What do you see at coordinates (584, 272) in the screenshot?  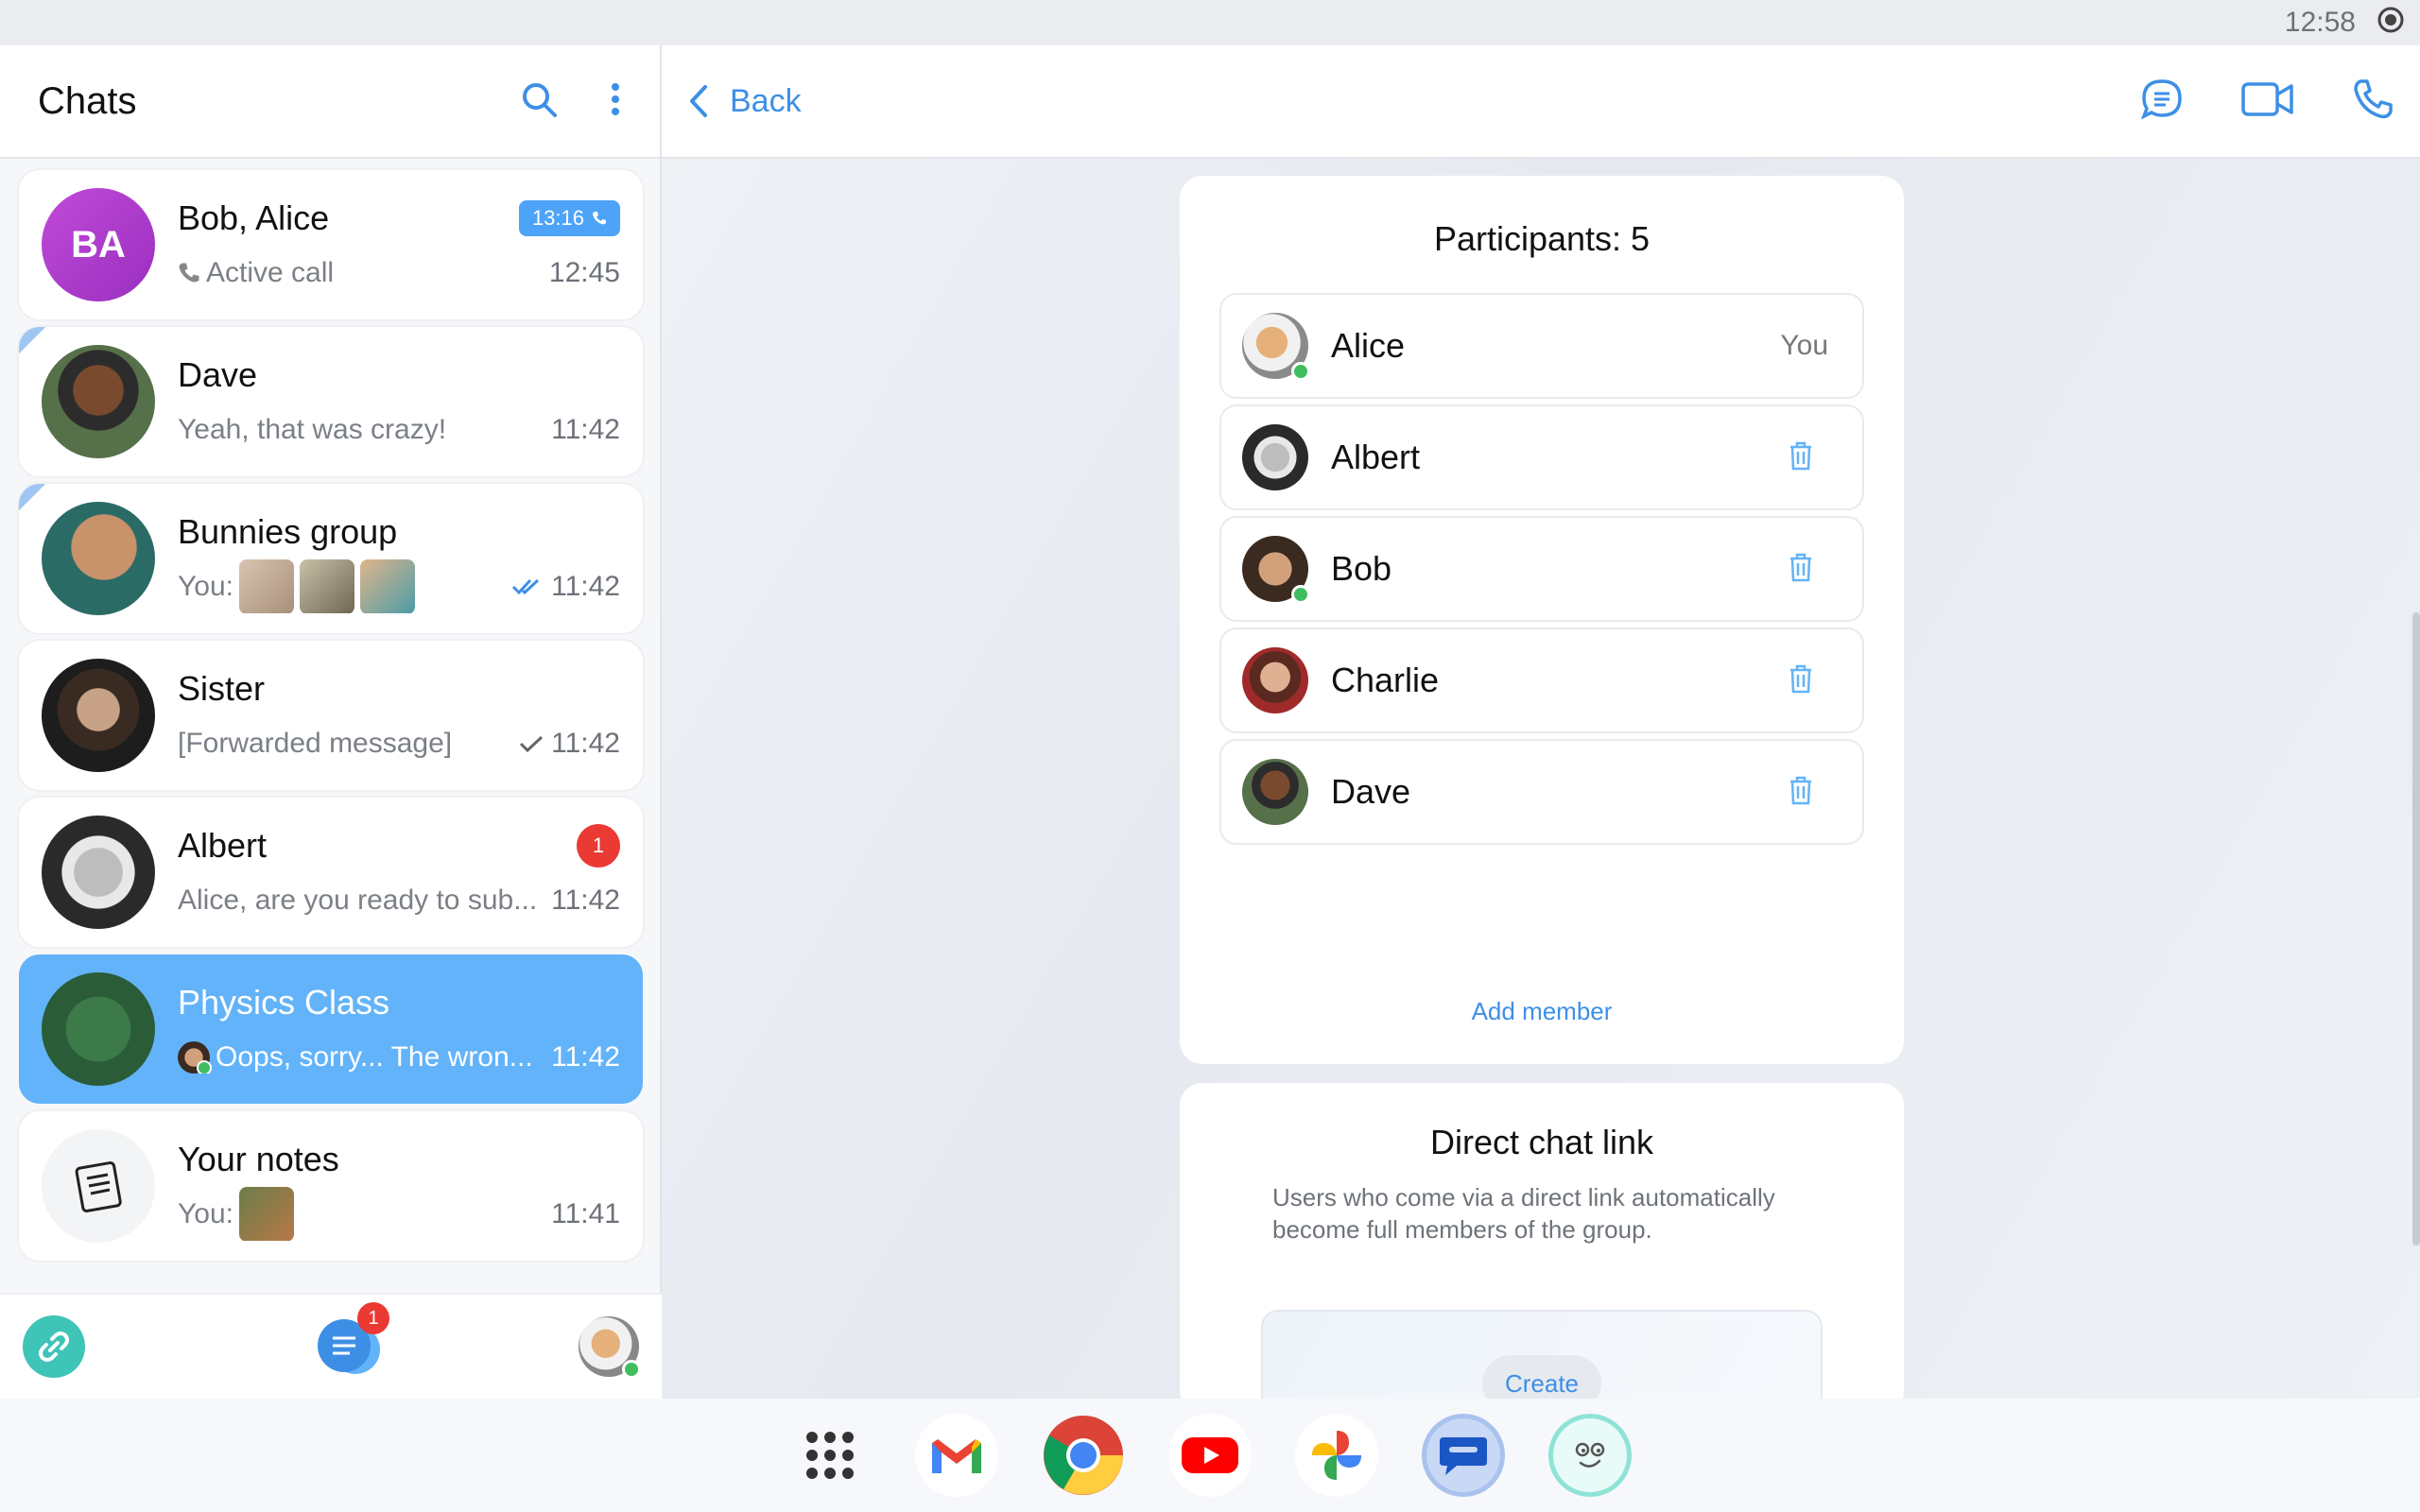 I see `chat-time: 12:45` at bounding box center [584, 272].